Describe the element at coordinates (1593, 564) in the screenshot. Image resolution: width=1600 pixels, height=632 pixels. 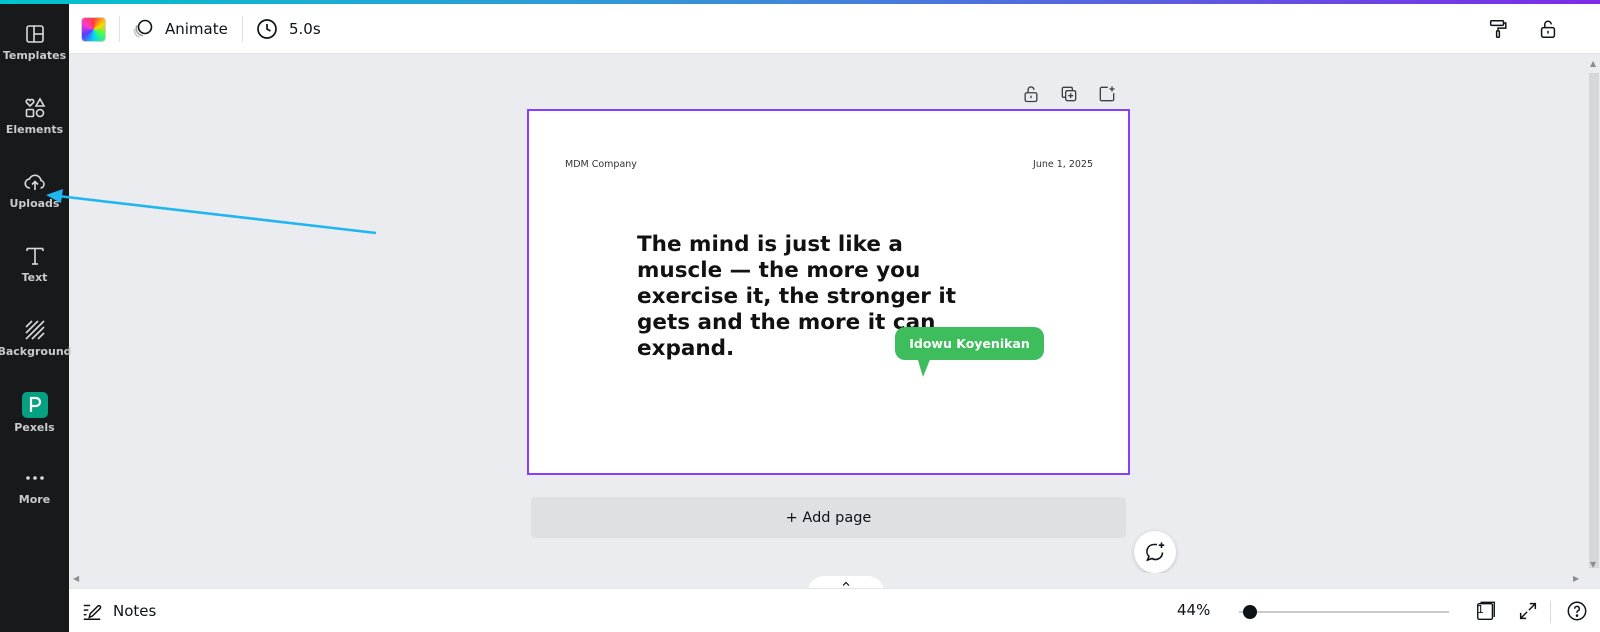
I see `scroll-down-icon: ▼` at that location.